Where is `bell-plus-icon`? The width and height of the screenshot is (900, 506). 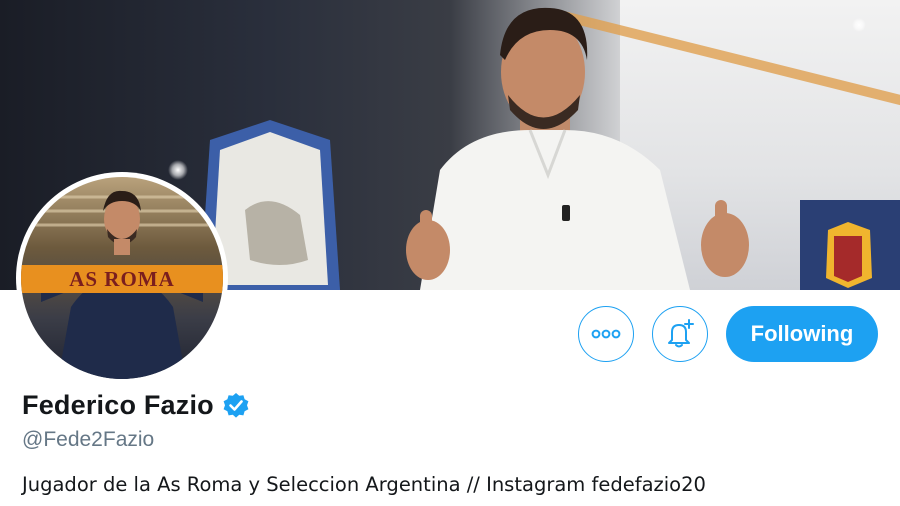 bell-plus-icon is located at coordinates (681, 333).